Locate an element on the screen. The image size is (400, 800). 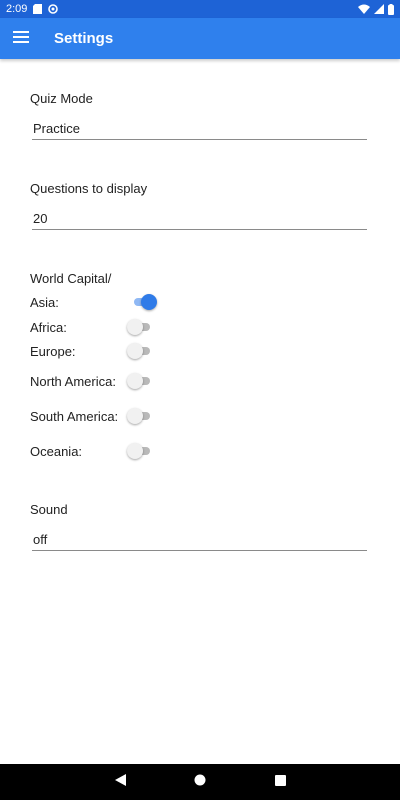
sound-input is located at coordinates (199, 540).